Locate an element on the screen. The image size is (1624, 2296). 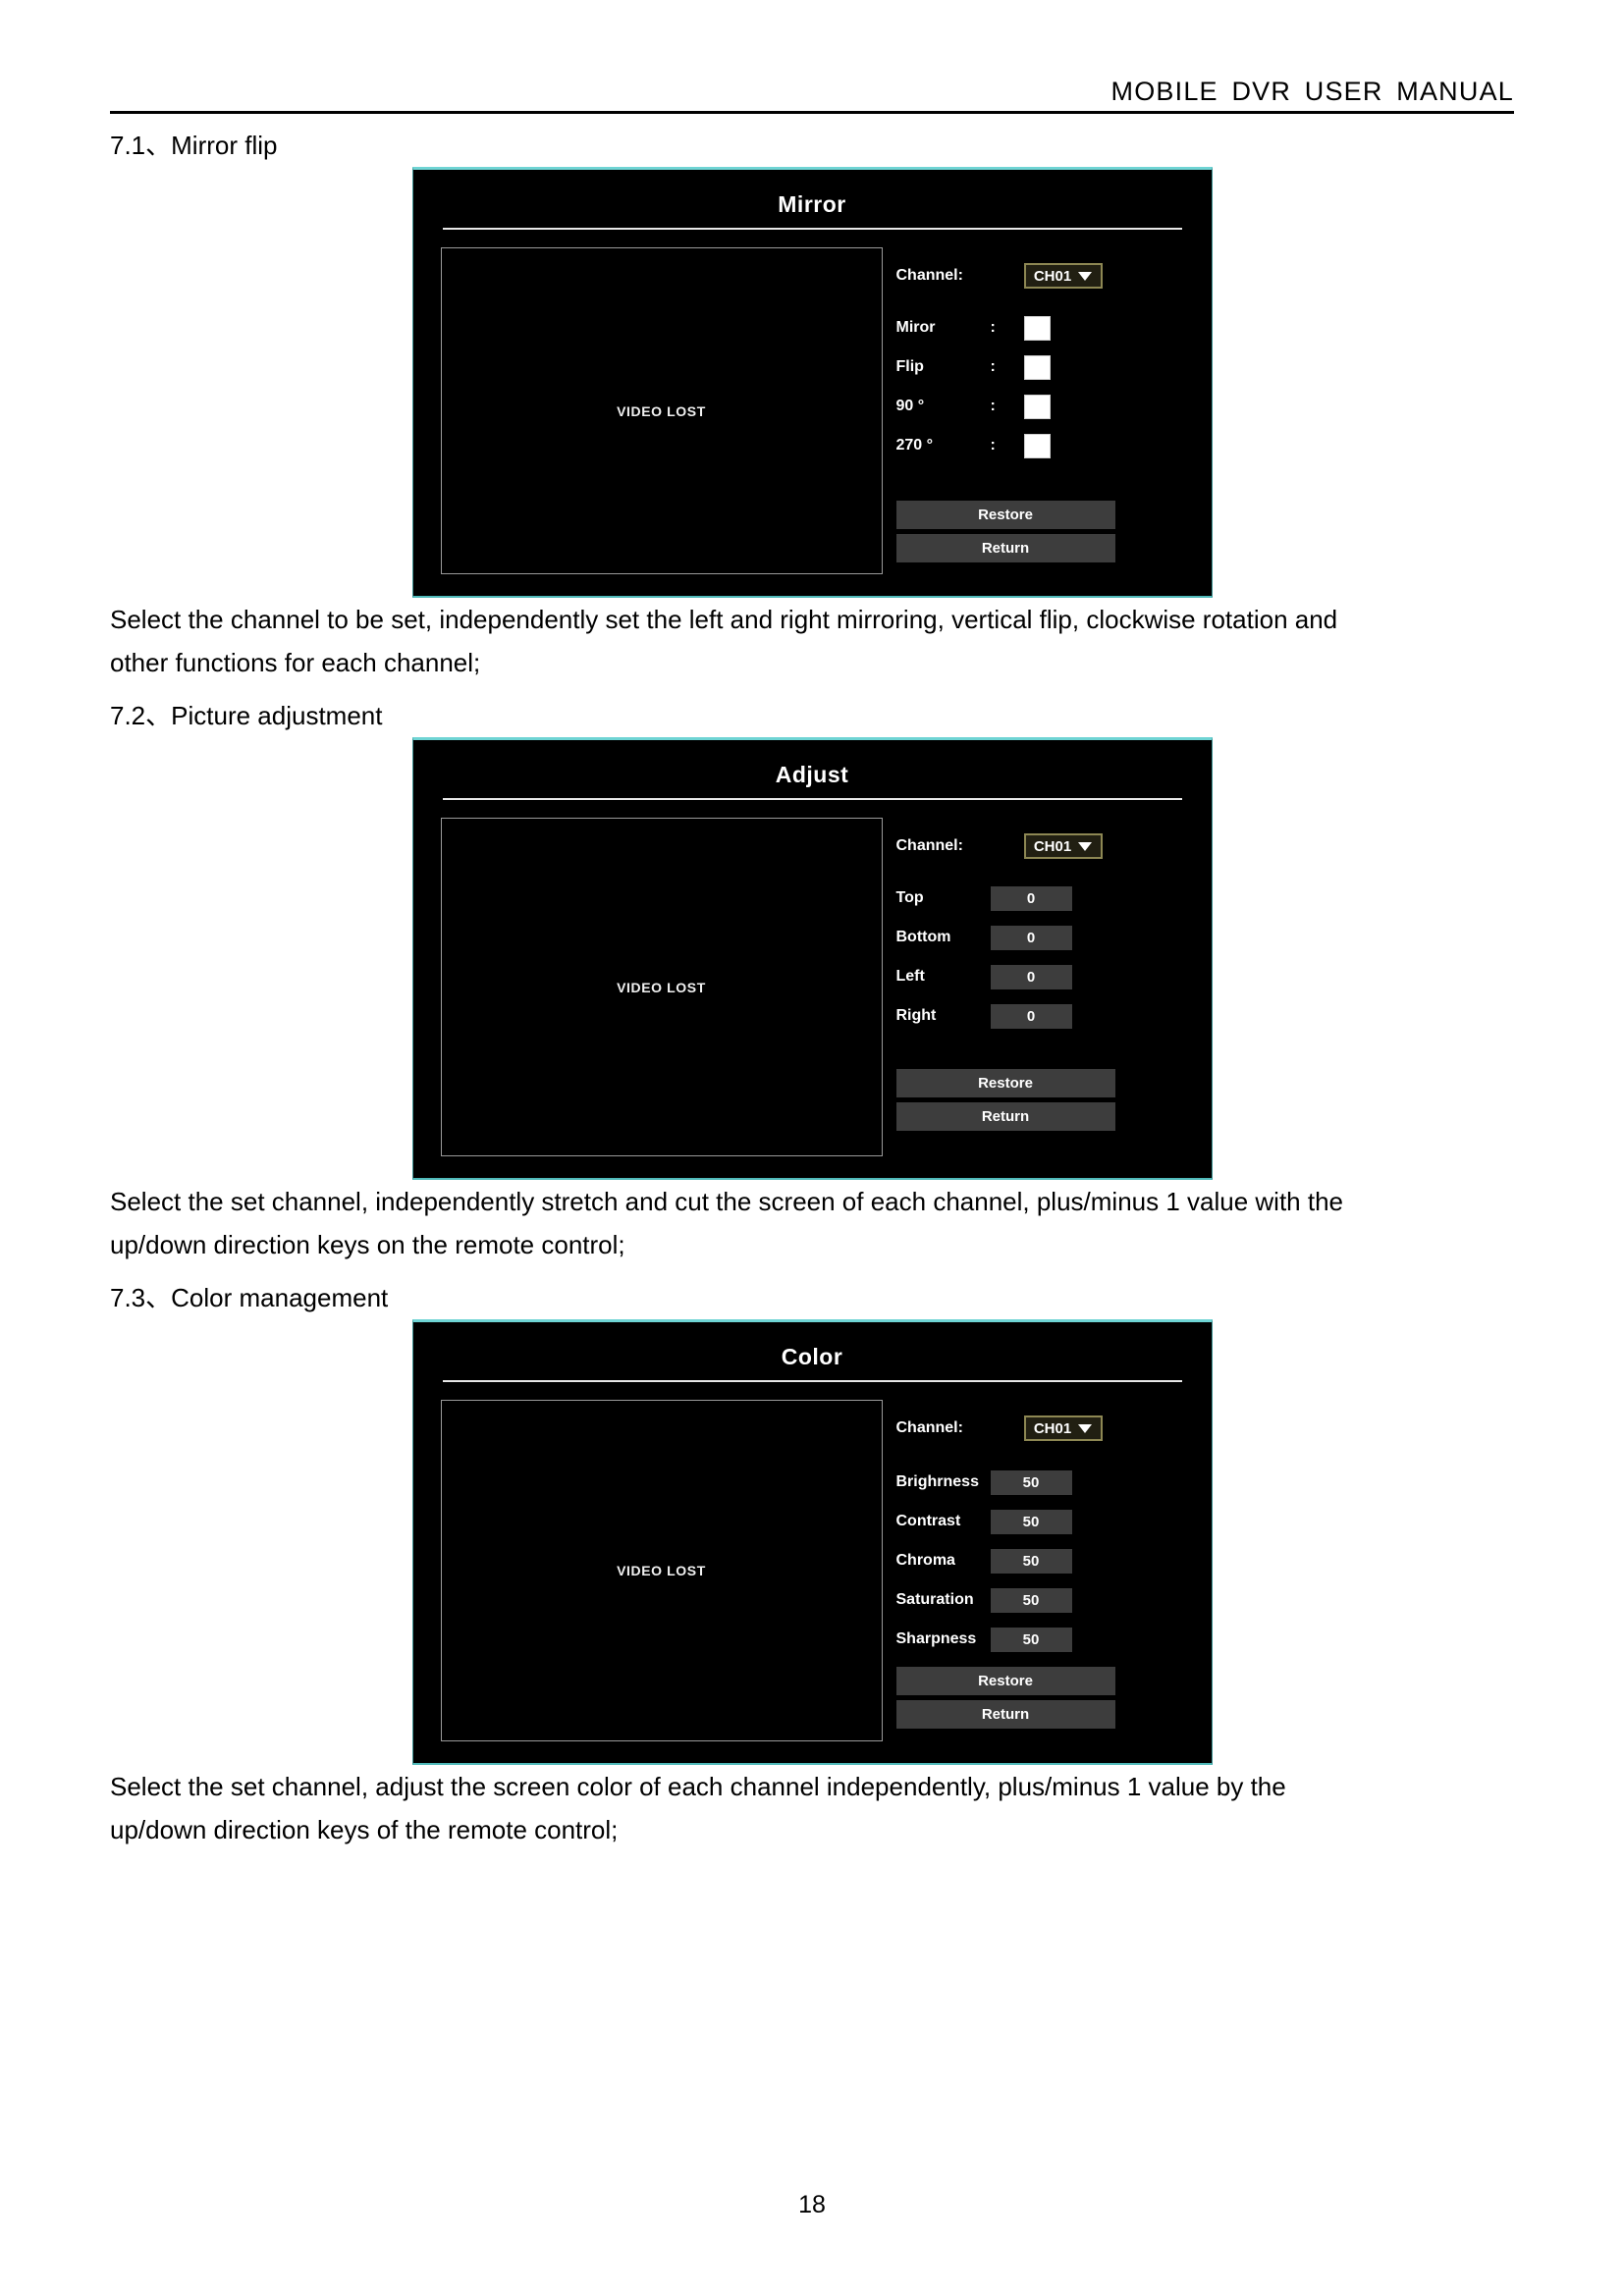
setting-label: Right is located at coordinates (916, 1015).